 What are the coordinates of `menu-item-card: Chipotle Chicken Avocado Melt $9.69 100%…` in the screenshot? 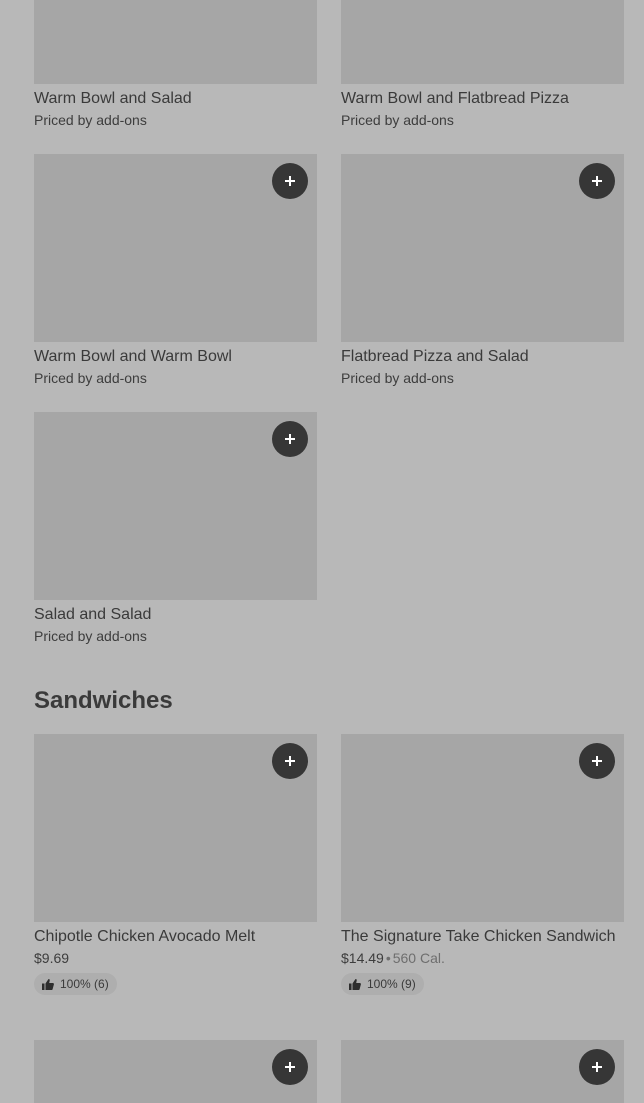 It's located at (175, 864).